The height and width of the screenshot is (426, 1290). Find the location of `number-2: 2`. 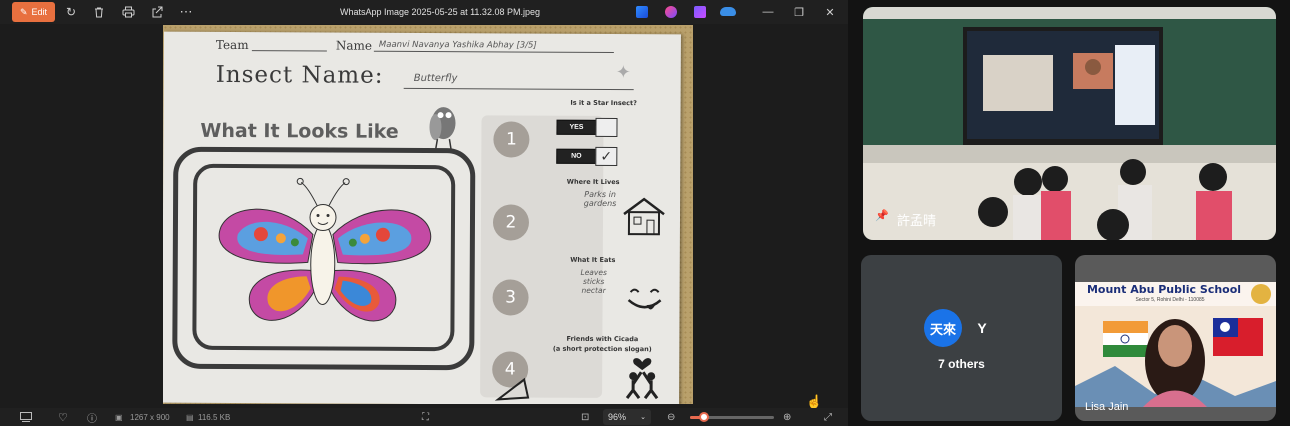

number-2: 2 is located at coordinates (511, 222).